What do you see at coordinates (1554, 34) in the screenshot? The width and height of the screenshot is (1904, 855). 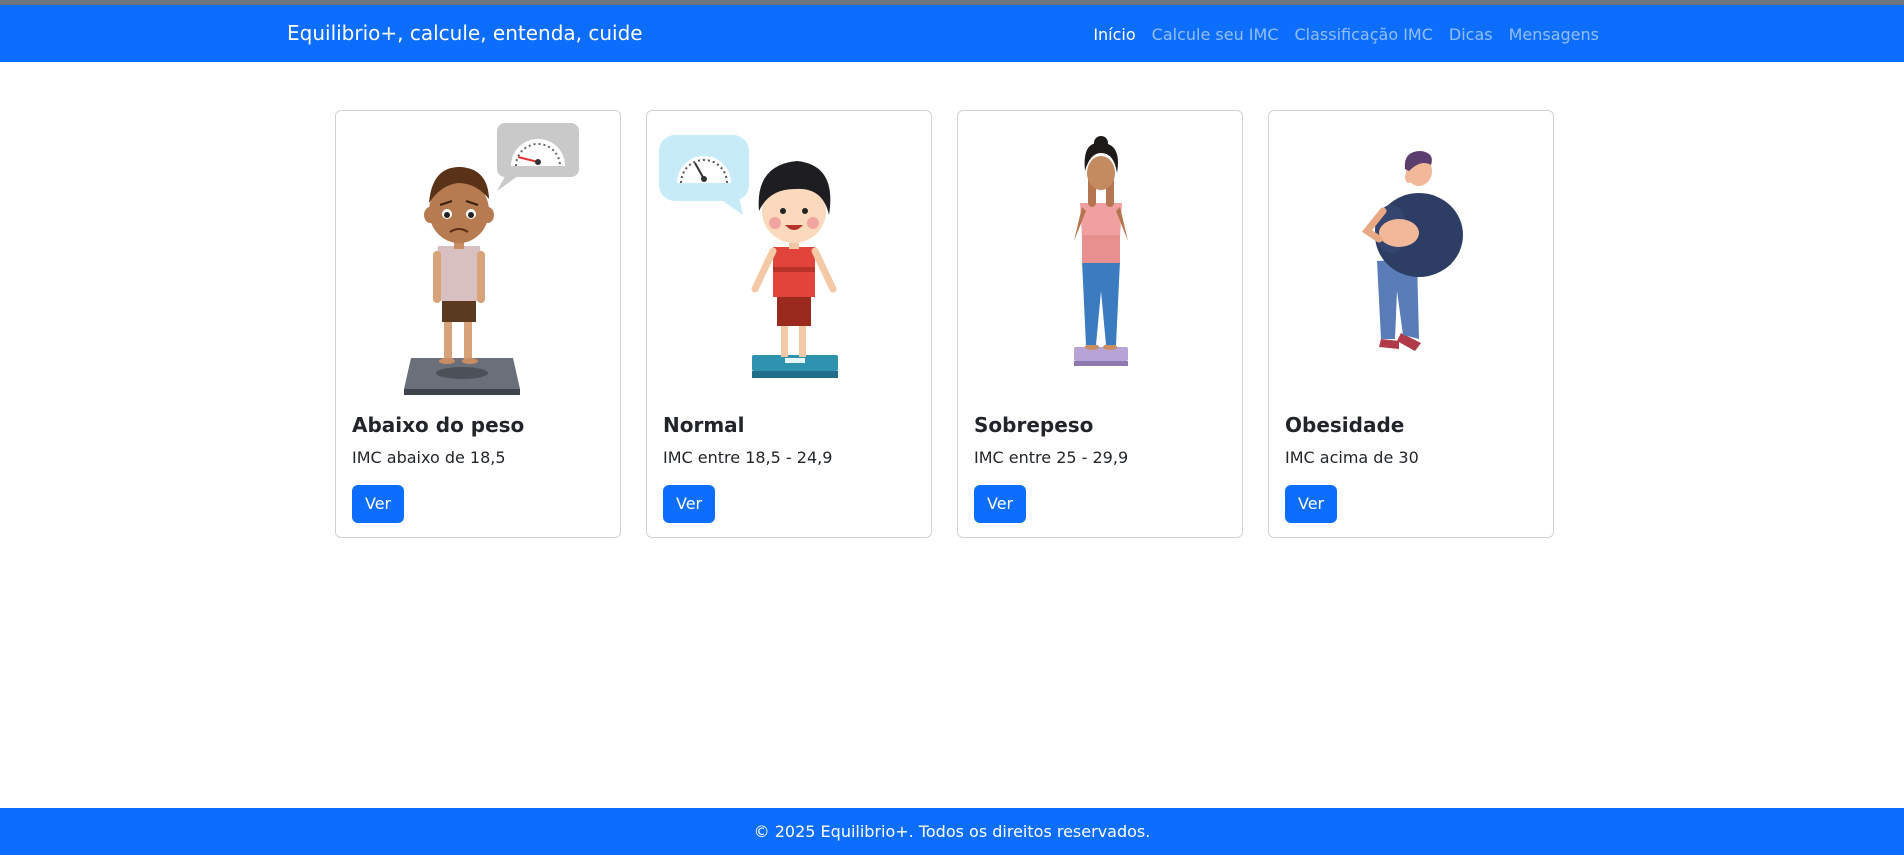 I see `nav-link-mensagens: Mensagens` at bounding box center [1554, 34].